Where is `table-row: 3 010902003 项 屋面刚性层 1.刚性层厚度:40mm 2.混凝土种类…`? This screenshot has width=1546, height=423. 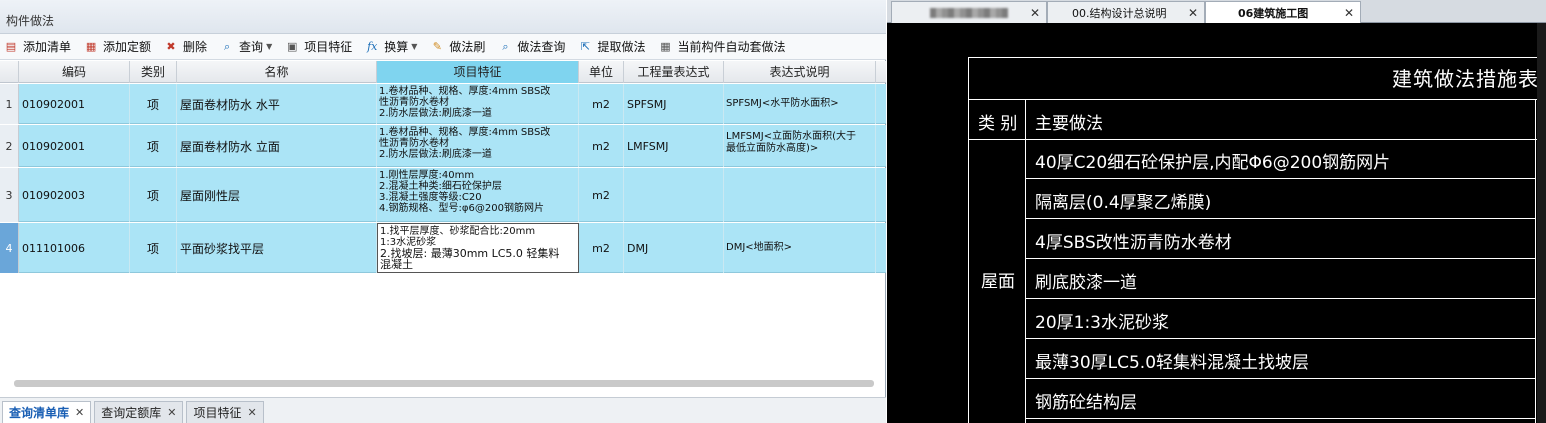
table-row: 3 010902003 项 屋面刚性层 1.刚性层厚度:40mm 2.混凝土种类… is located at coordinates (443, 195).